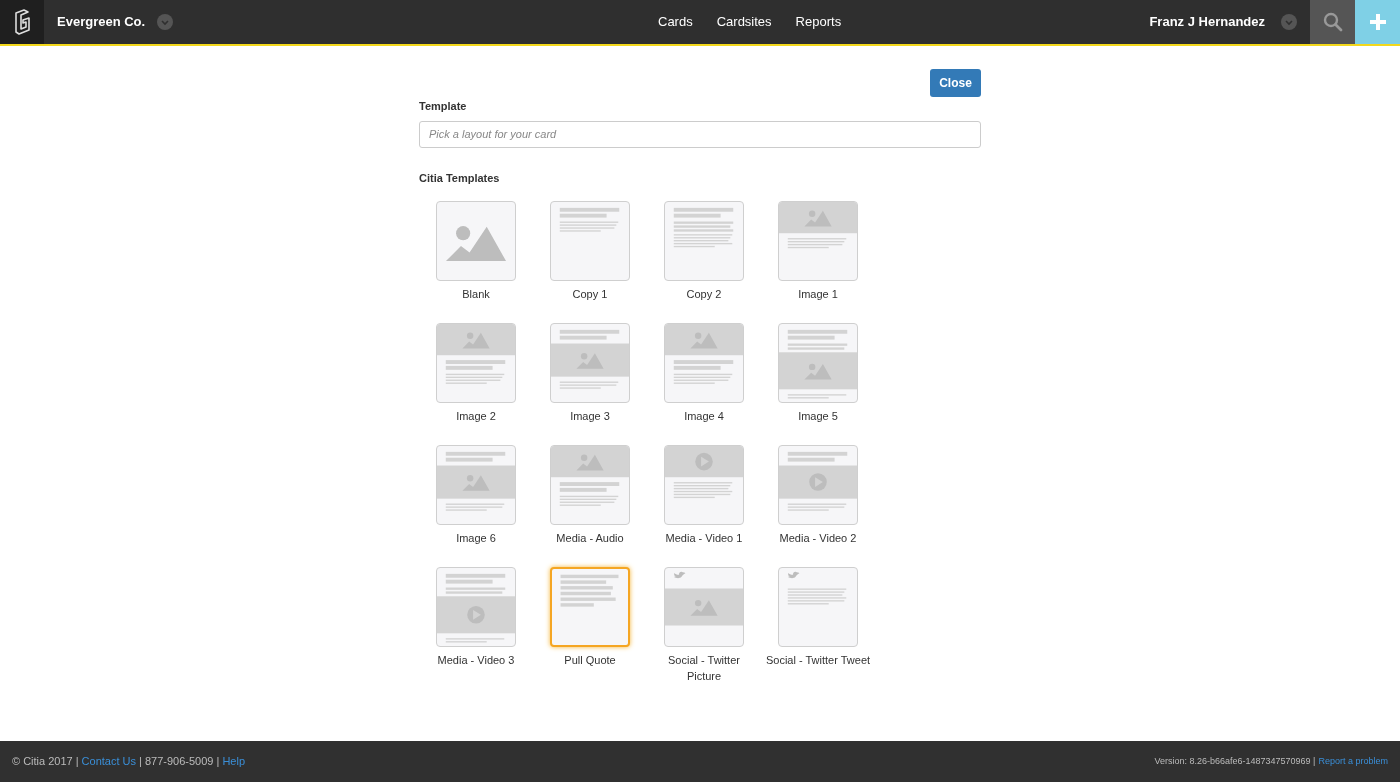 The image size is (1400, 782). I want to click on template-label: Image 4, so click(704, 416).